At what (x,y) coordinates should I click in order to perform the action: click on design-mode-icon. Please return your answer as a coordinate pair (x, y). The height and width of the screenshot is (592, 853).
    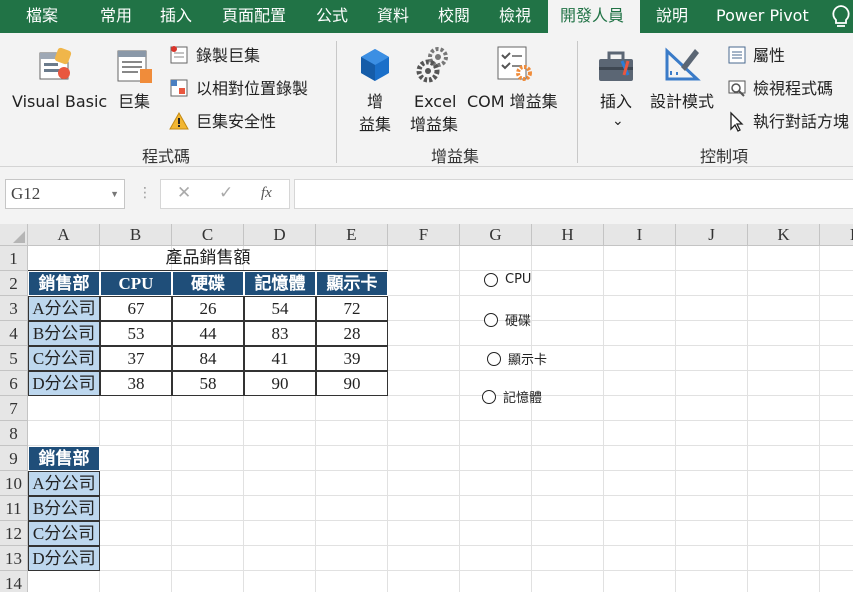
    Looking at the image, I should click on (683, 64).